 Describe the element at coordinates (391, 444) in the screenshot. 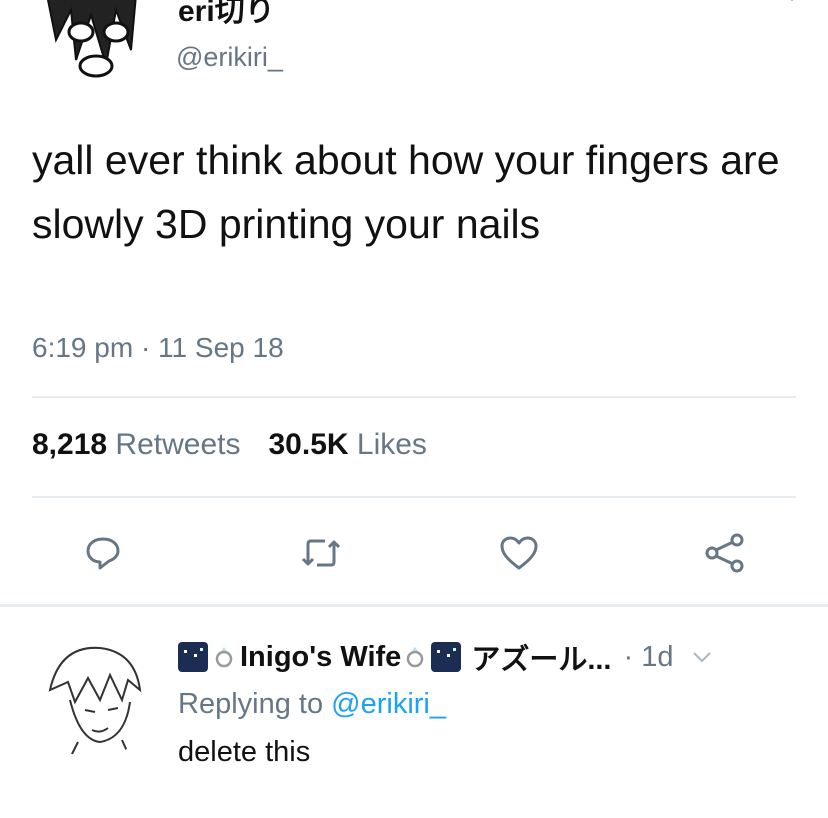

I see `likes-label: Likes` at that location.